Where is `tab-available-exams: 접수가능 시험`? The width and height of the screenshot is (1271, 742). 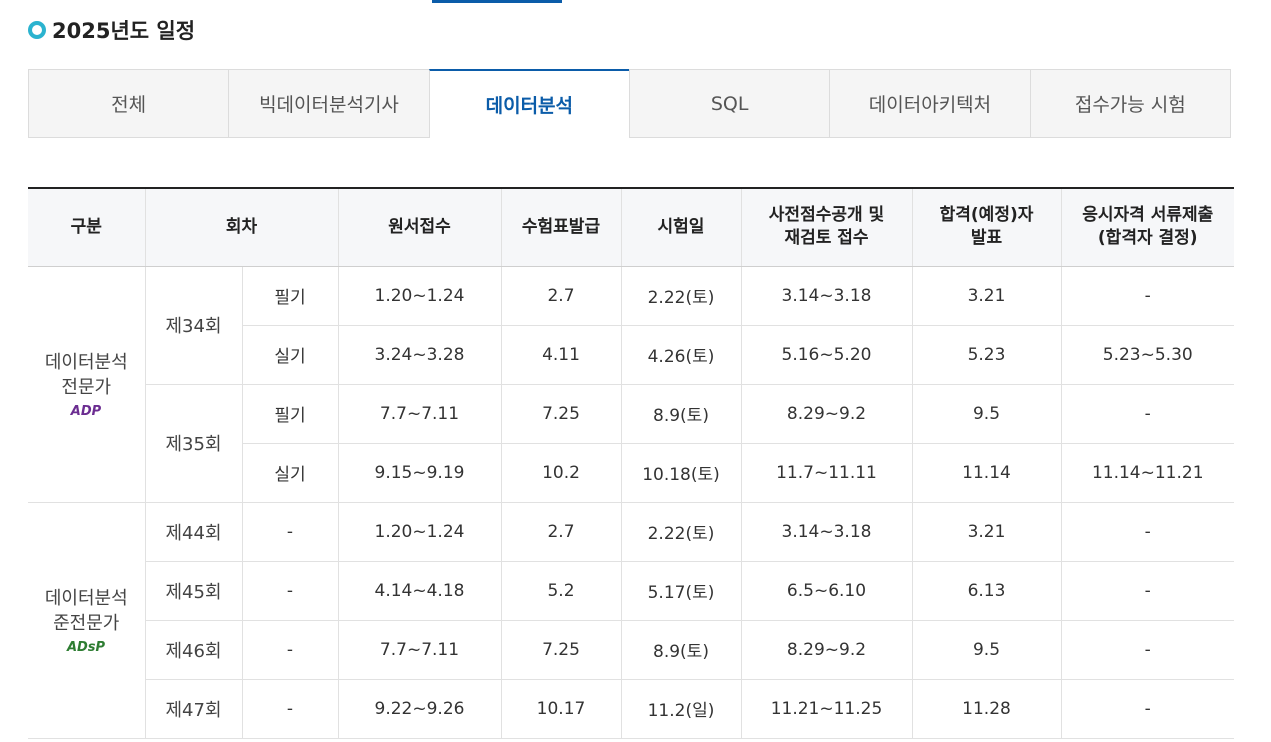
tab-available-exams: 접수가능 시험 is located at coordinates (1130, 103).